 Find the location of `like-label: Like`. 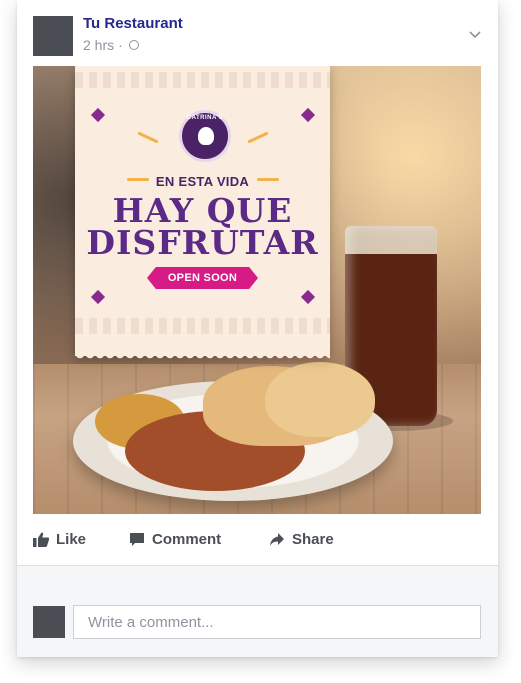

like-label: Like is located at coordinates (71, 539).